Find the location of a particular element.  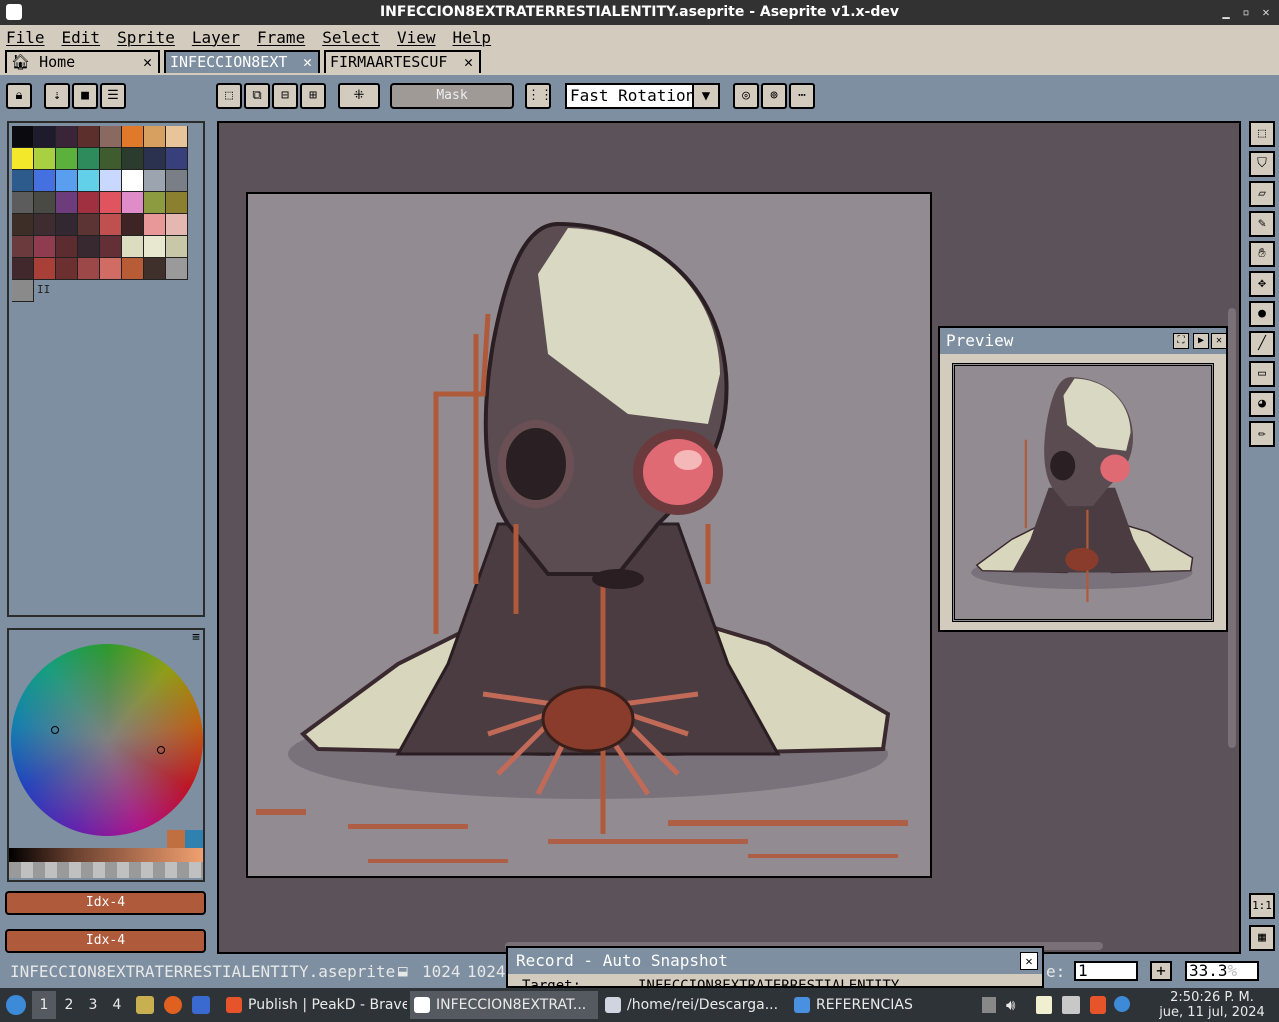

hand-icon: ✋︎ is located at coordinates (1262, 254).